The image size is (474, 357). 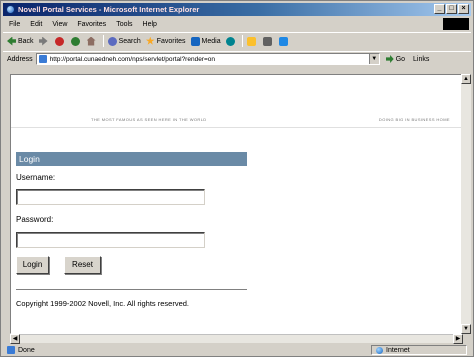 I want to click on stop-button, so click(x=60, y=41).